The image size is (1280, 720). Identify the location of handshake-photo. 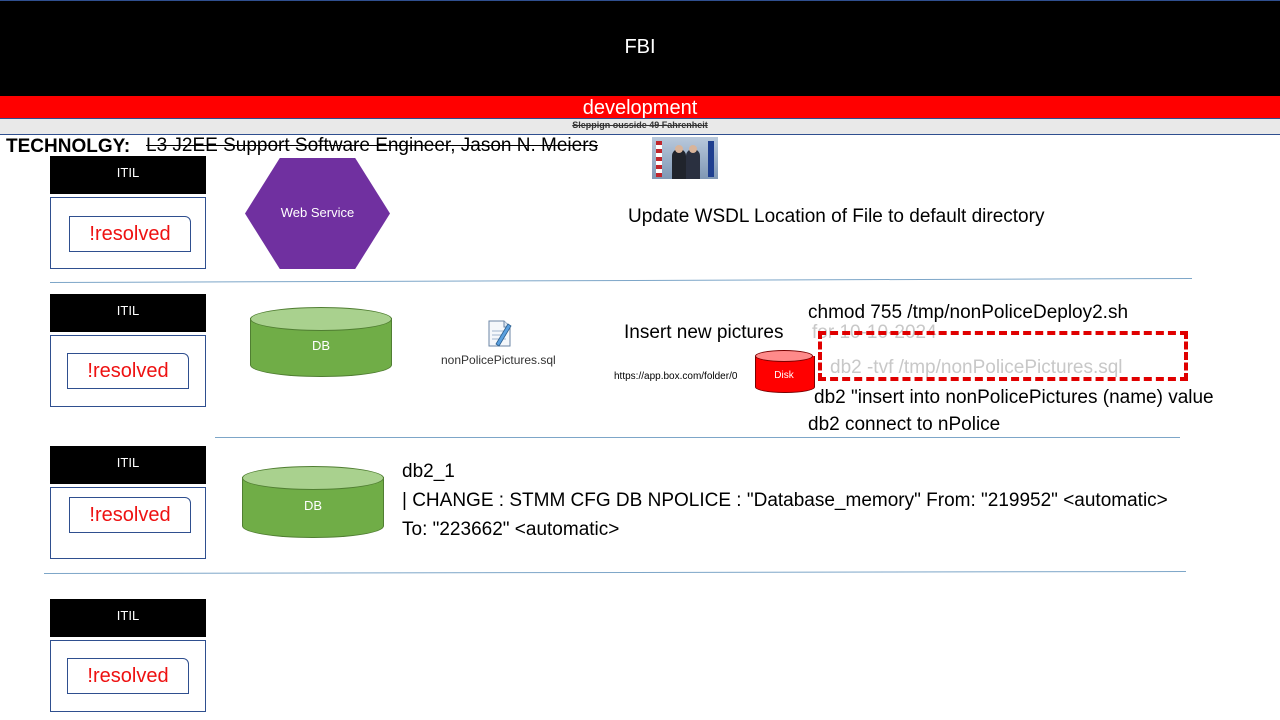
(685, 158).